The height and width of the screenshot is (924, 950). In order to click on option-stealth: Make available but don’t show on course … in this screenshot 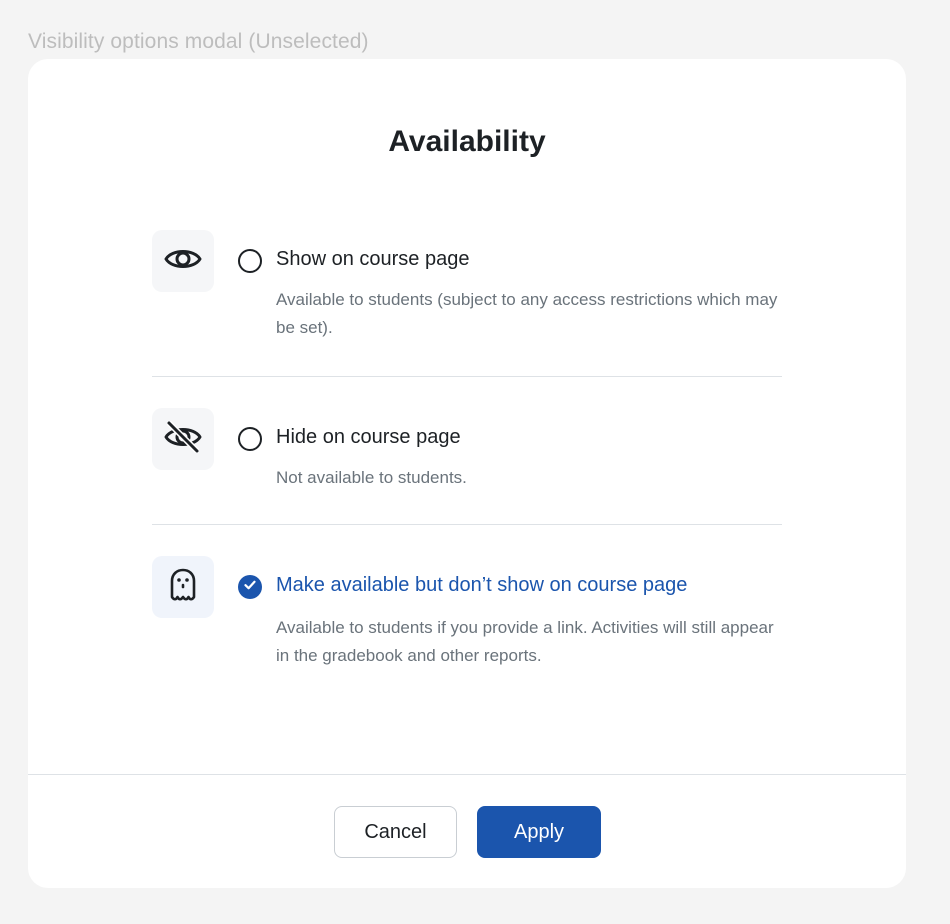, I will do `click(467, 621)`.